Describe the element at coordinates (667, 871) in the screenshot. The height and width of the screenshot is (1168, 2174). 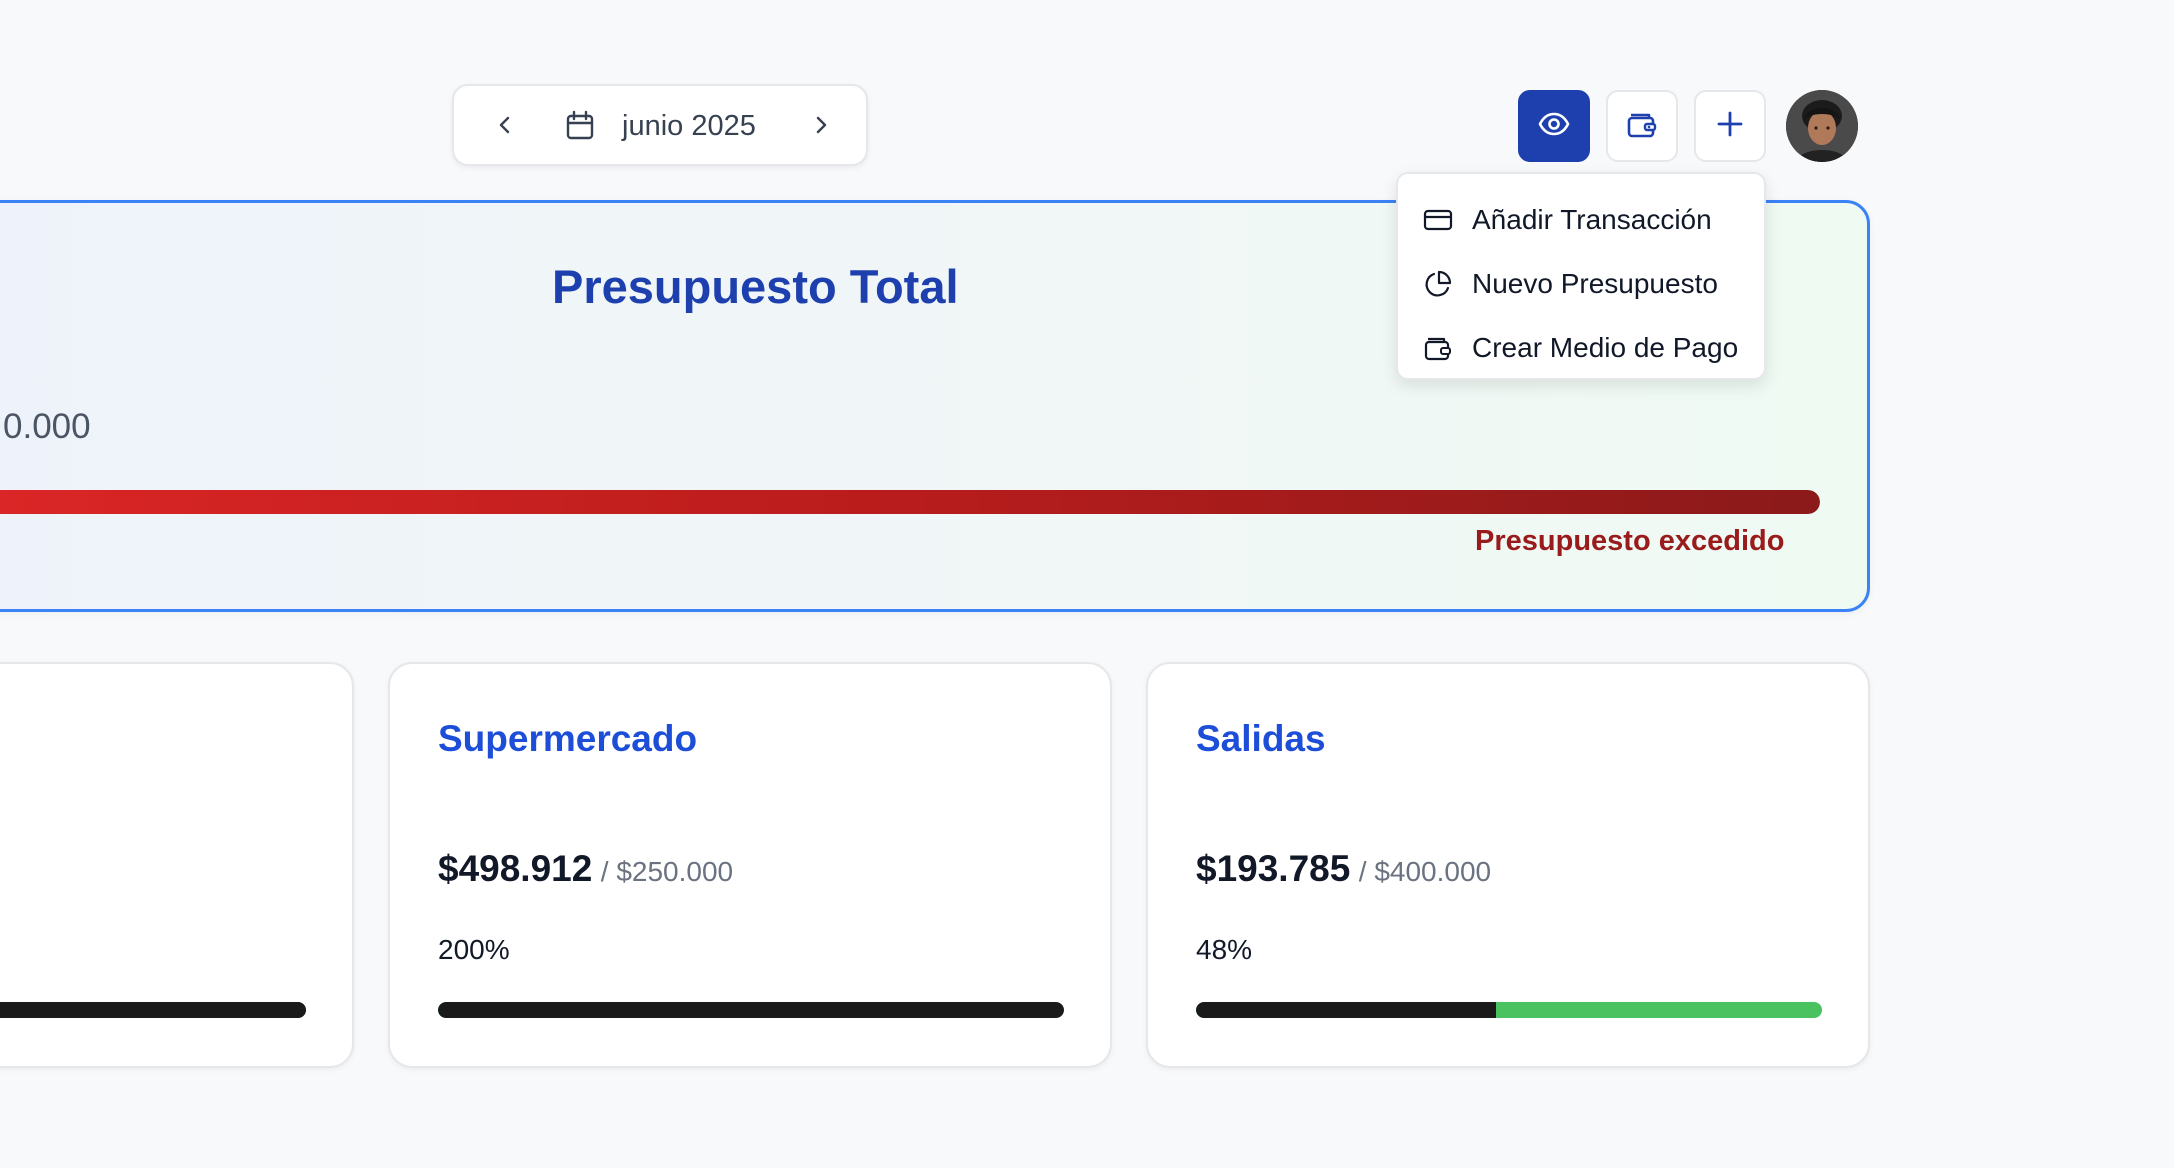
I see `category-budget: / $250.000` at that location.